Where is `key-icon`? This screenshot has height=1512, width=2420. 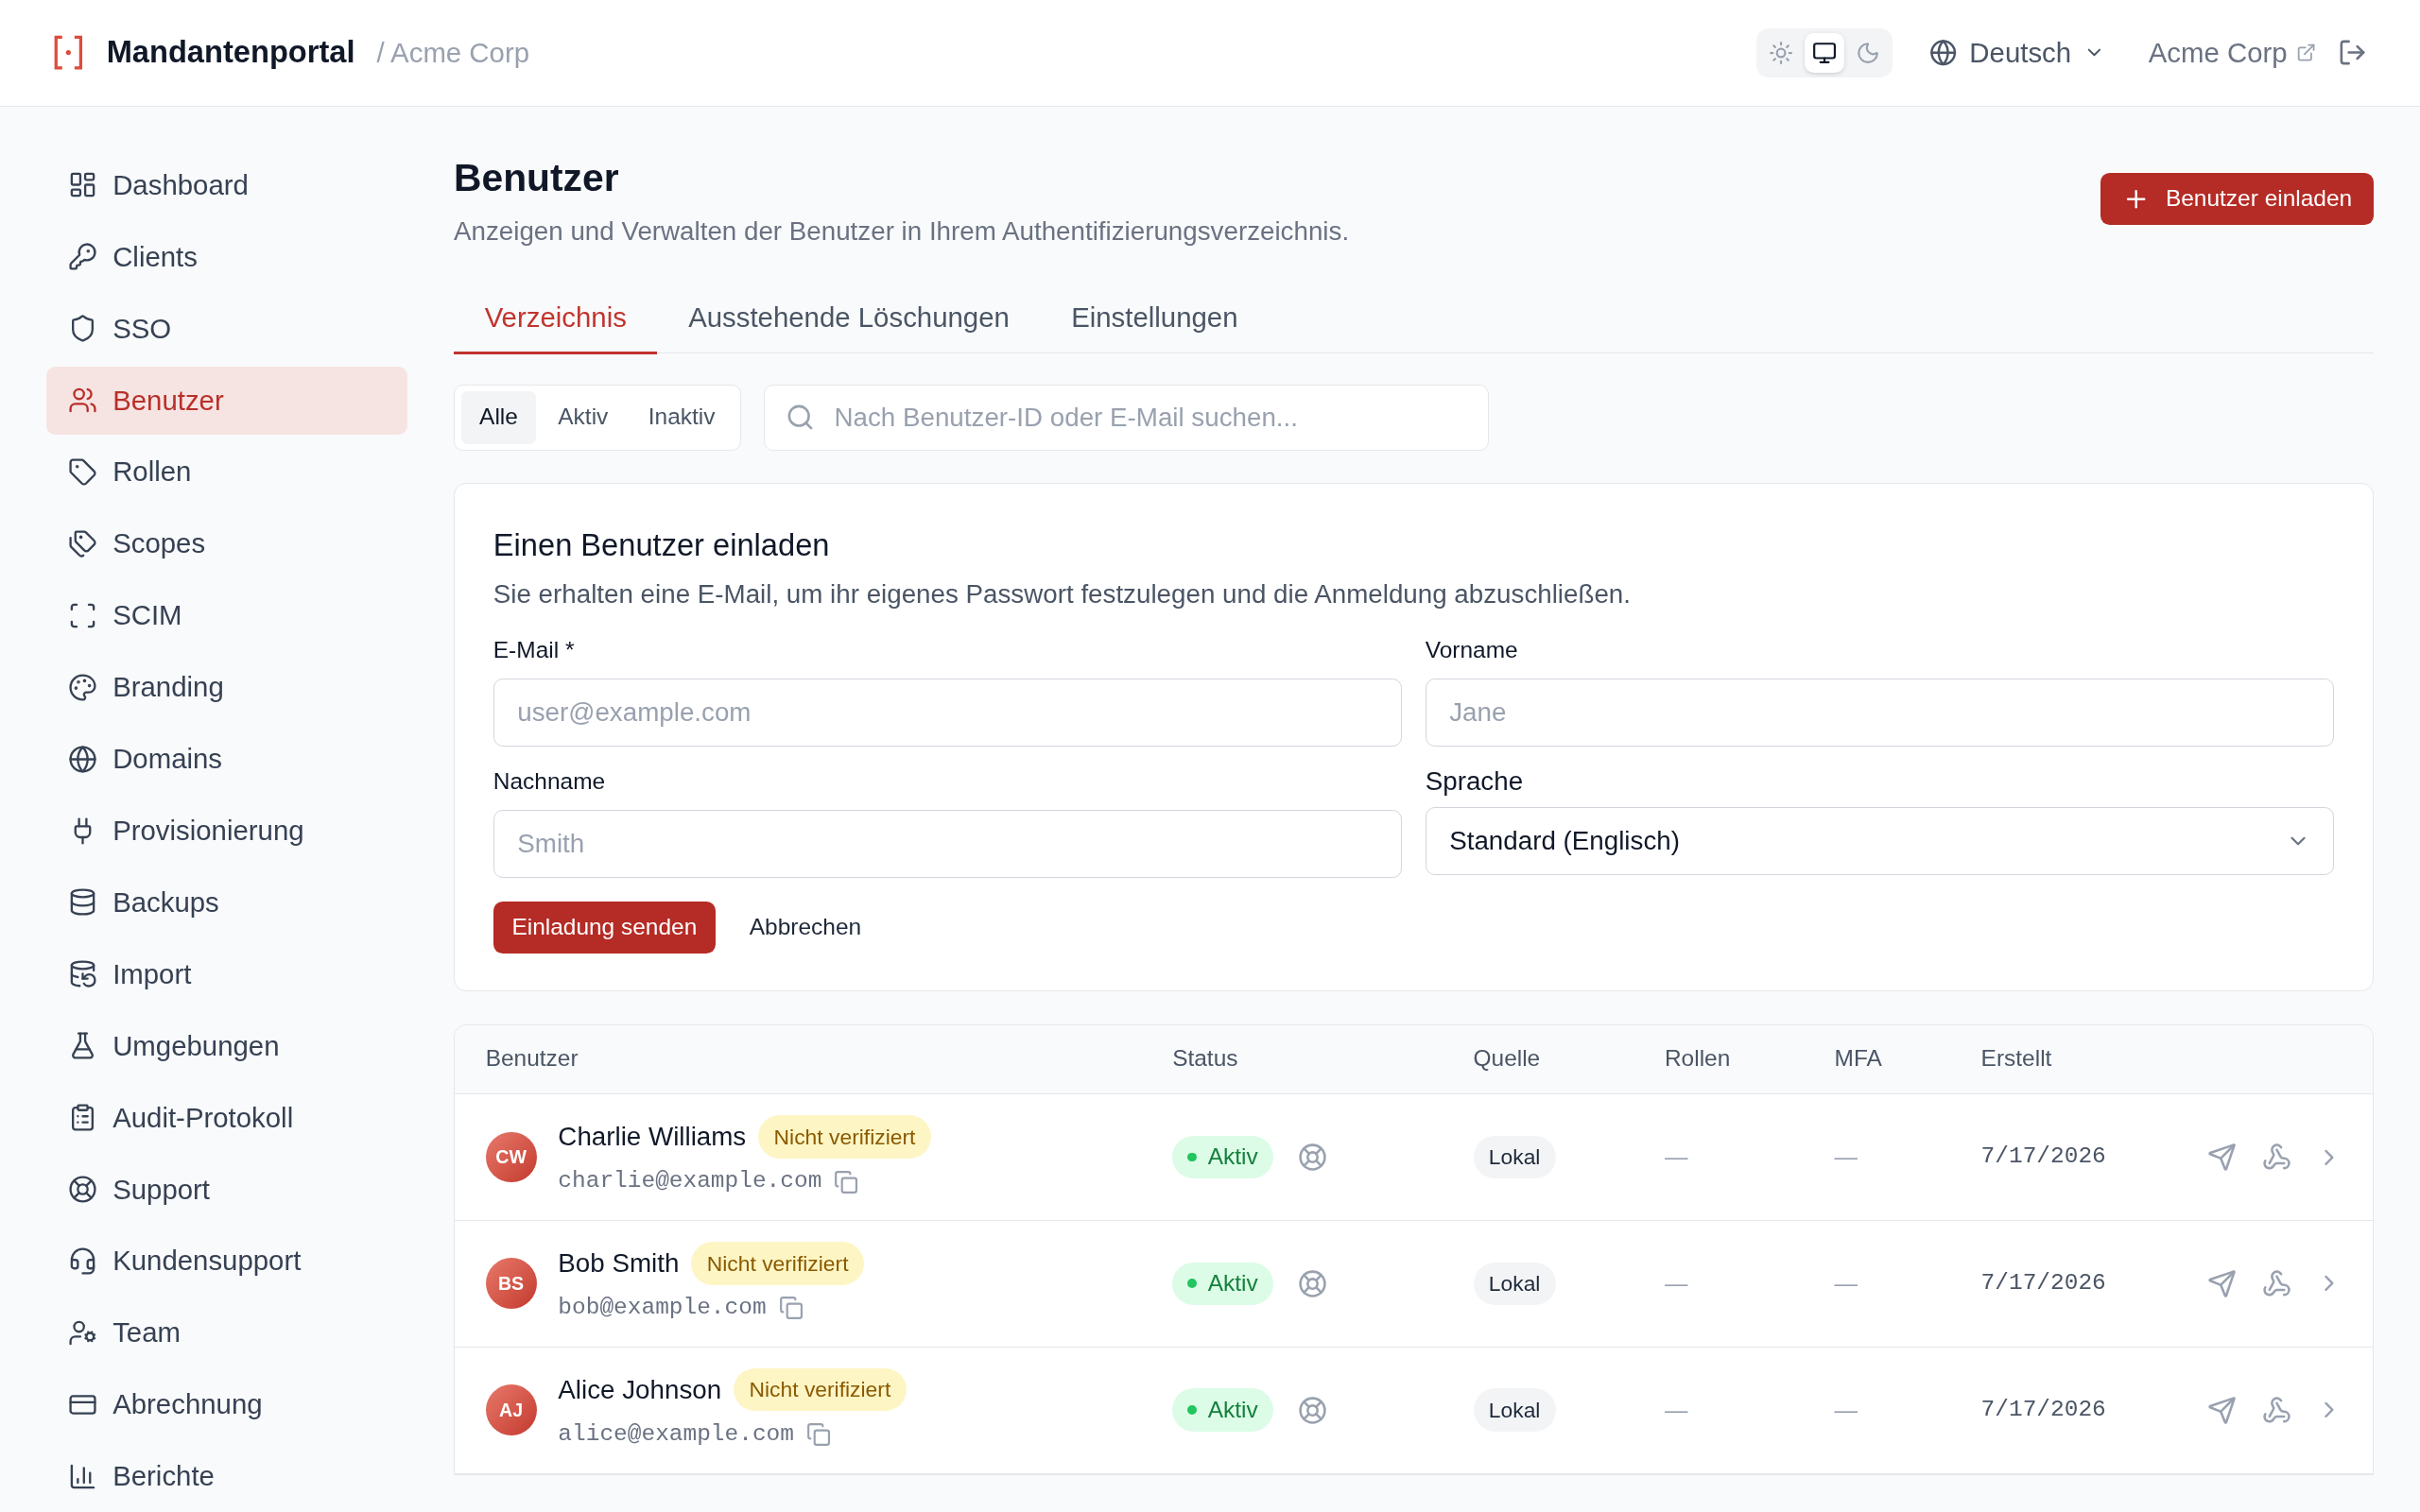 key-icon is located at coordinates (82, 257).